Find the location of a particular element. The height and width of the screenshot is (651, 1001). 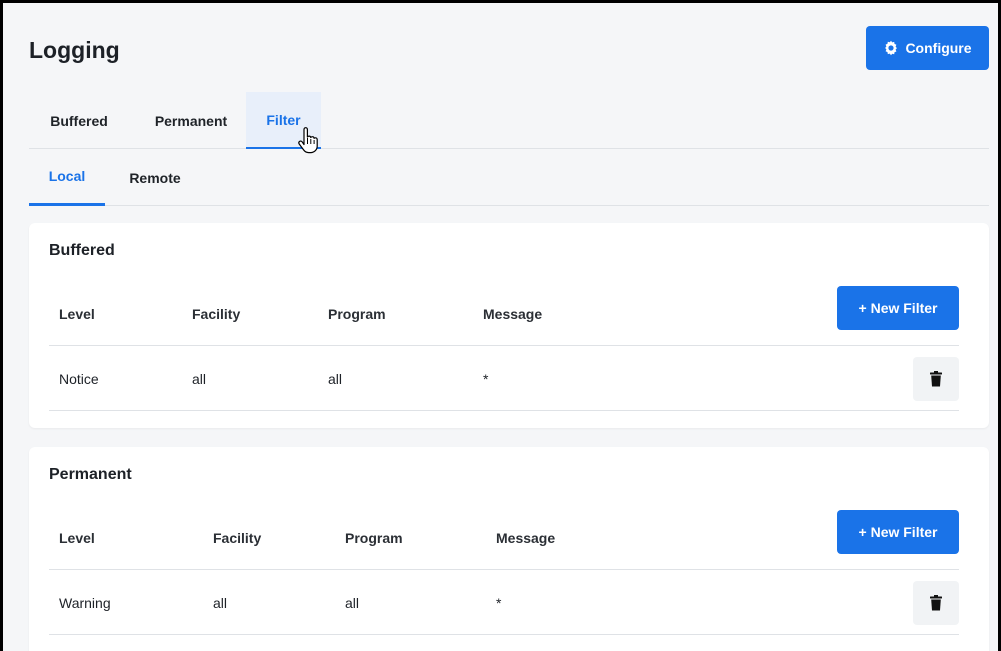

cell-level: Notice is located at coordinates (79, 379).